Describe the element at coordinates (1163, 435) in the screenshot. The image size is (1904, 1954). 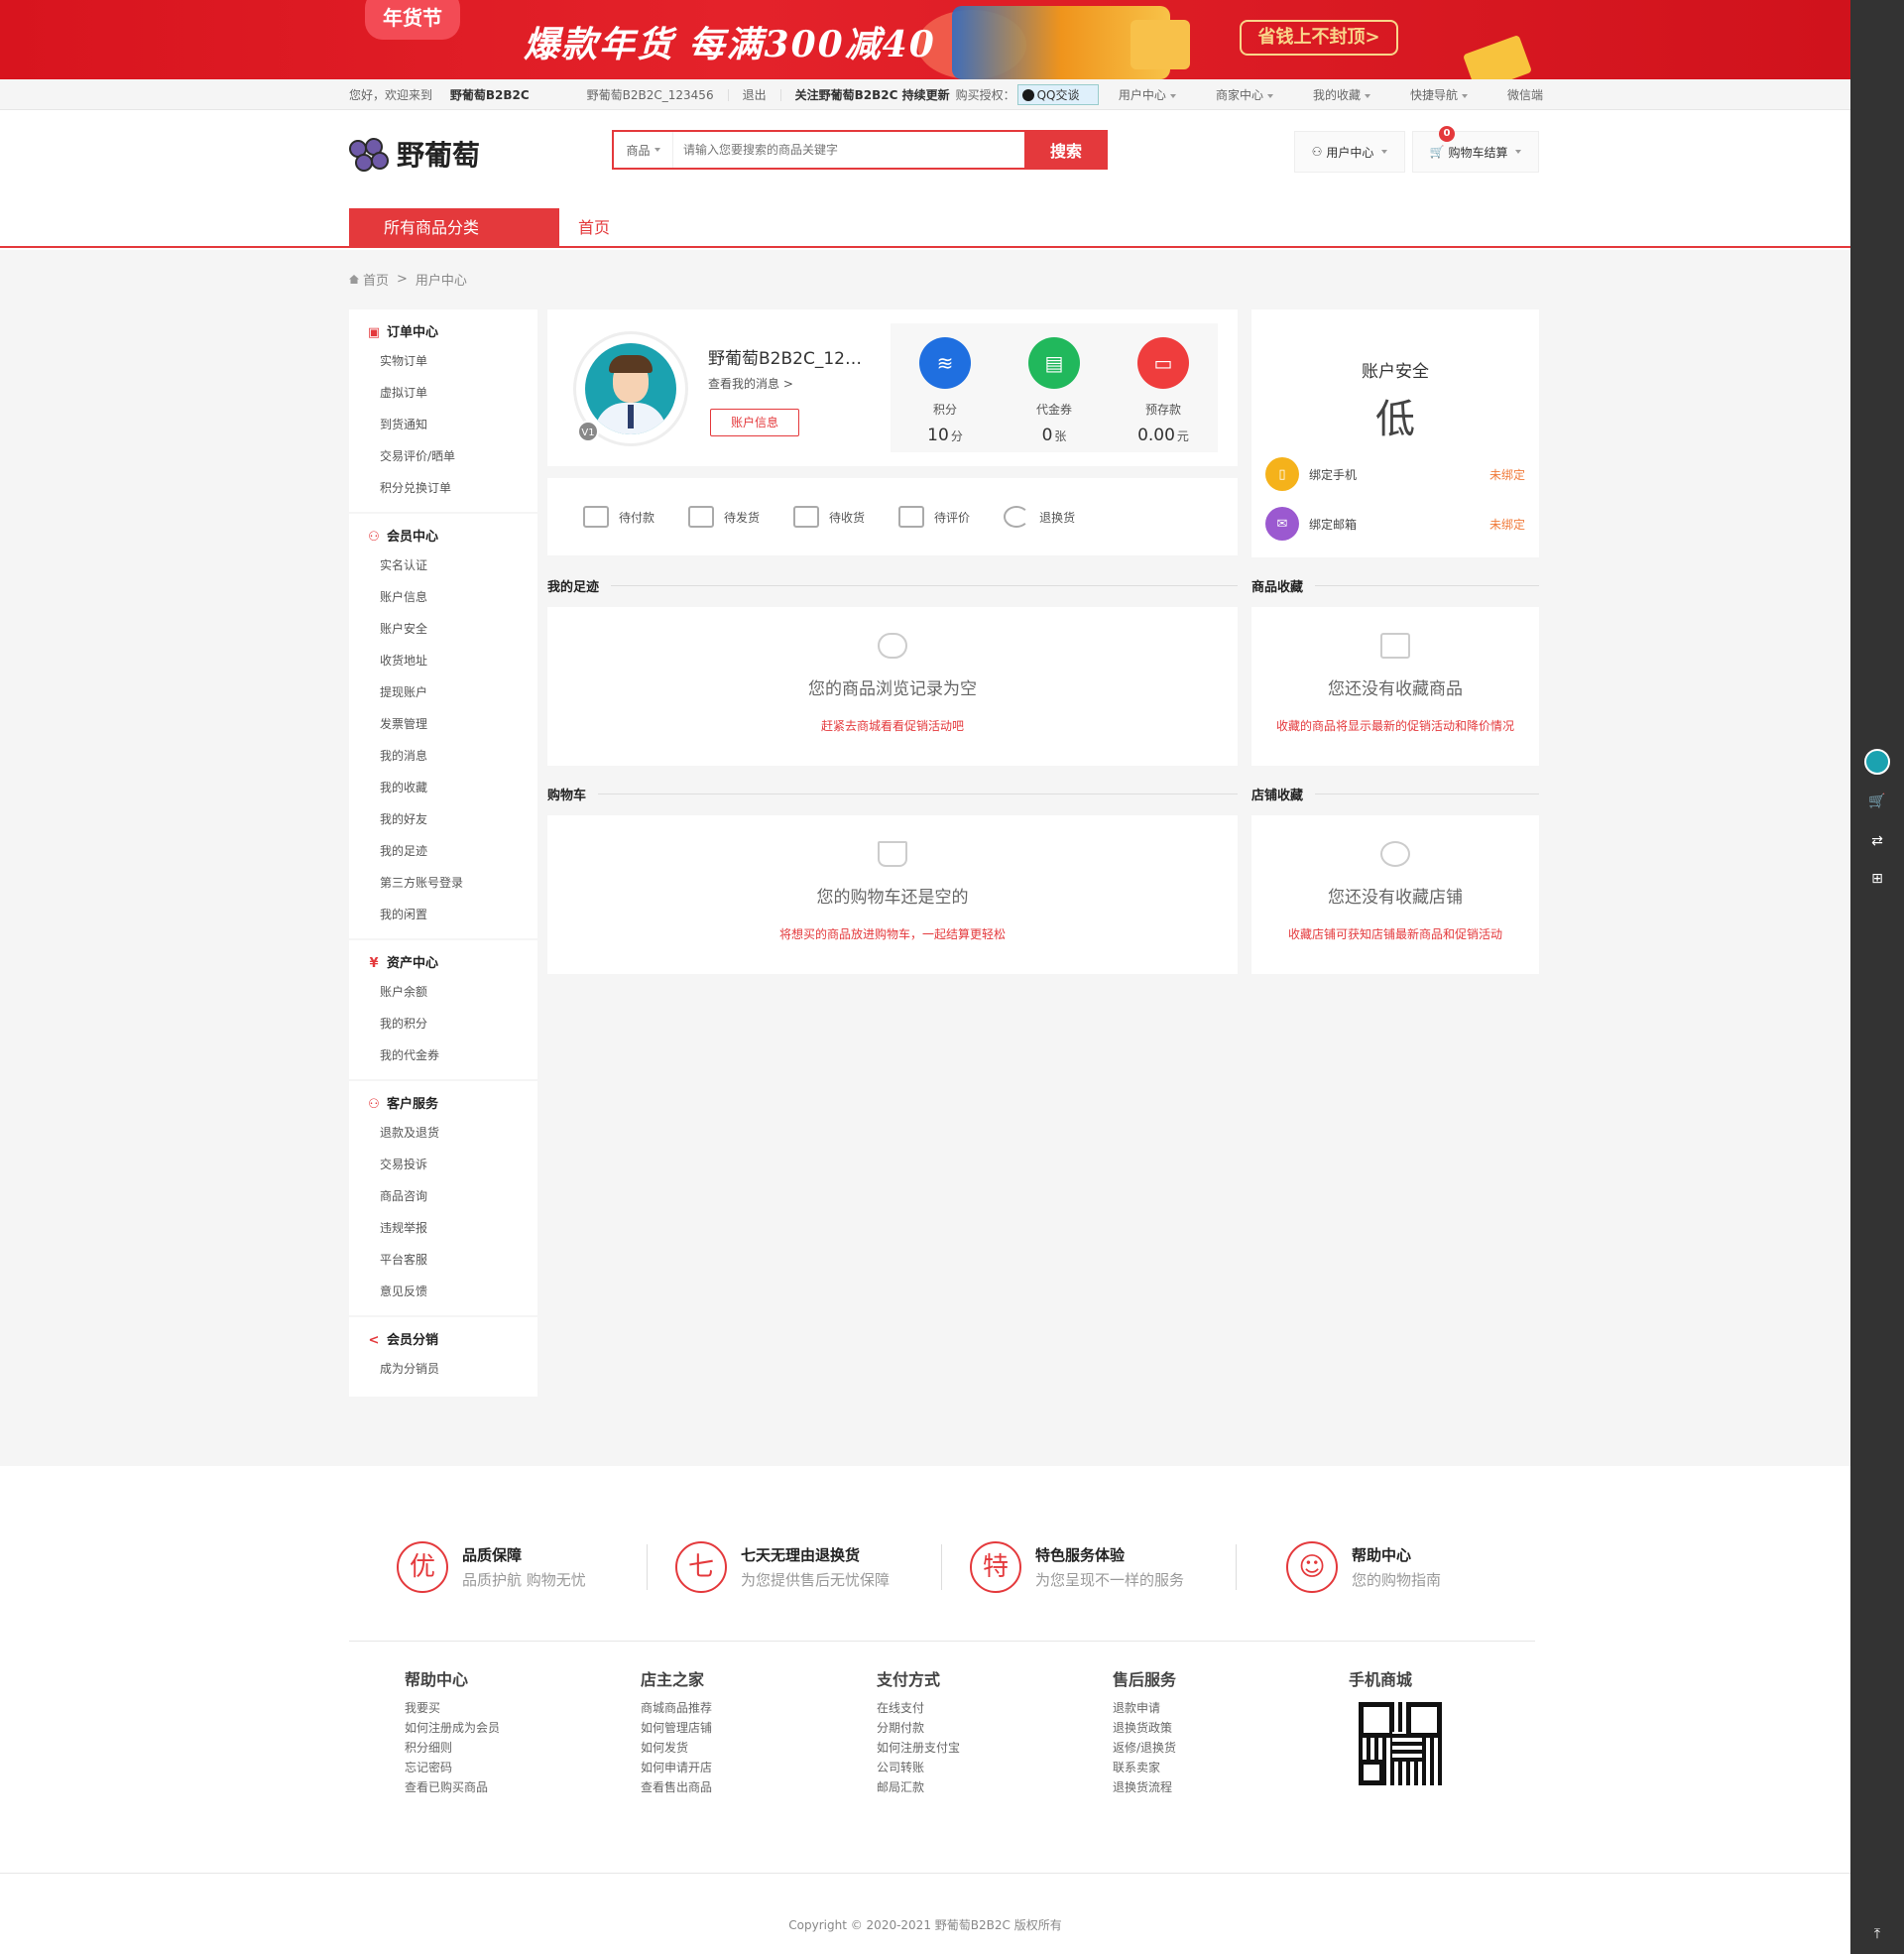
I see `stat-value: 0.00 元` at that location.